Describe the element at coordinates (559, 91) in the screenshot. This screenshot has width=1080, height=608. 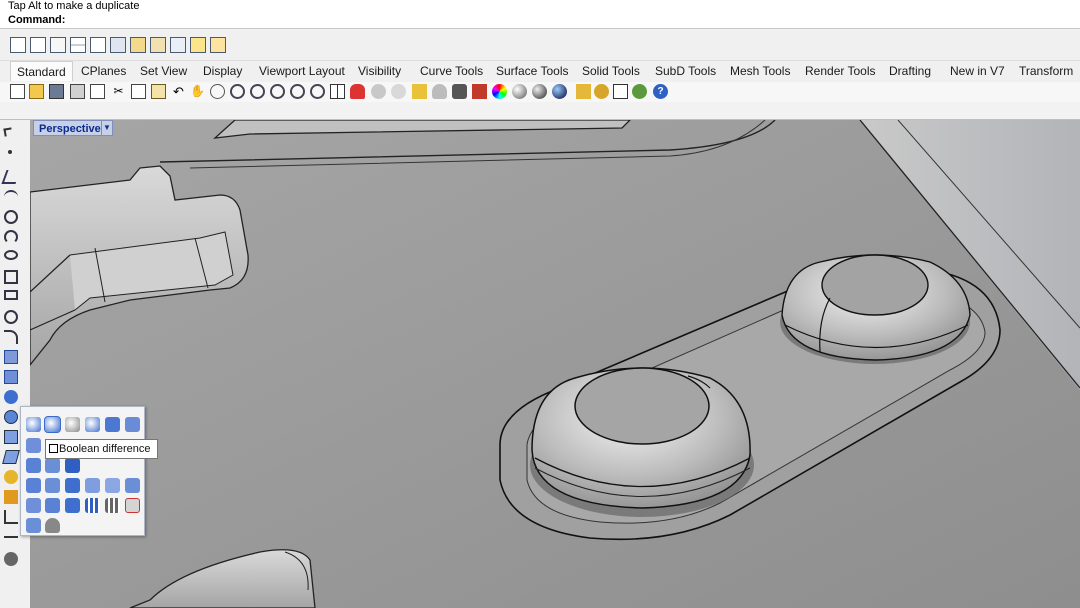
I see `environment-icon` at that location.